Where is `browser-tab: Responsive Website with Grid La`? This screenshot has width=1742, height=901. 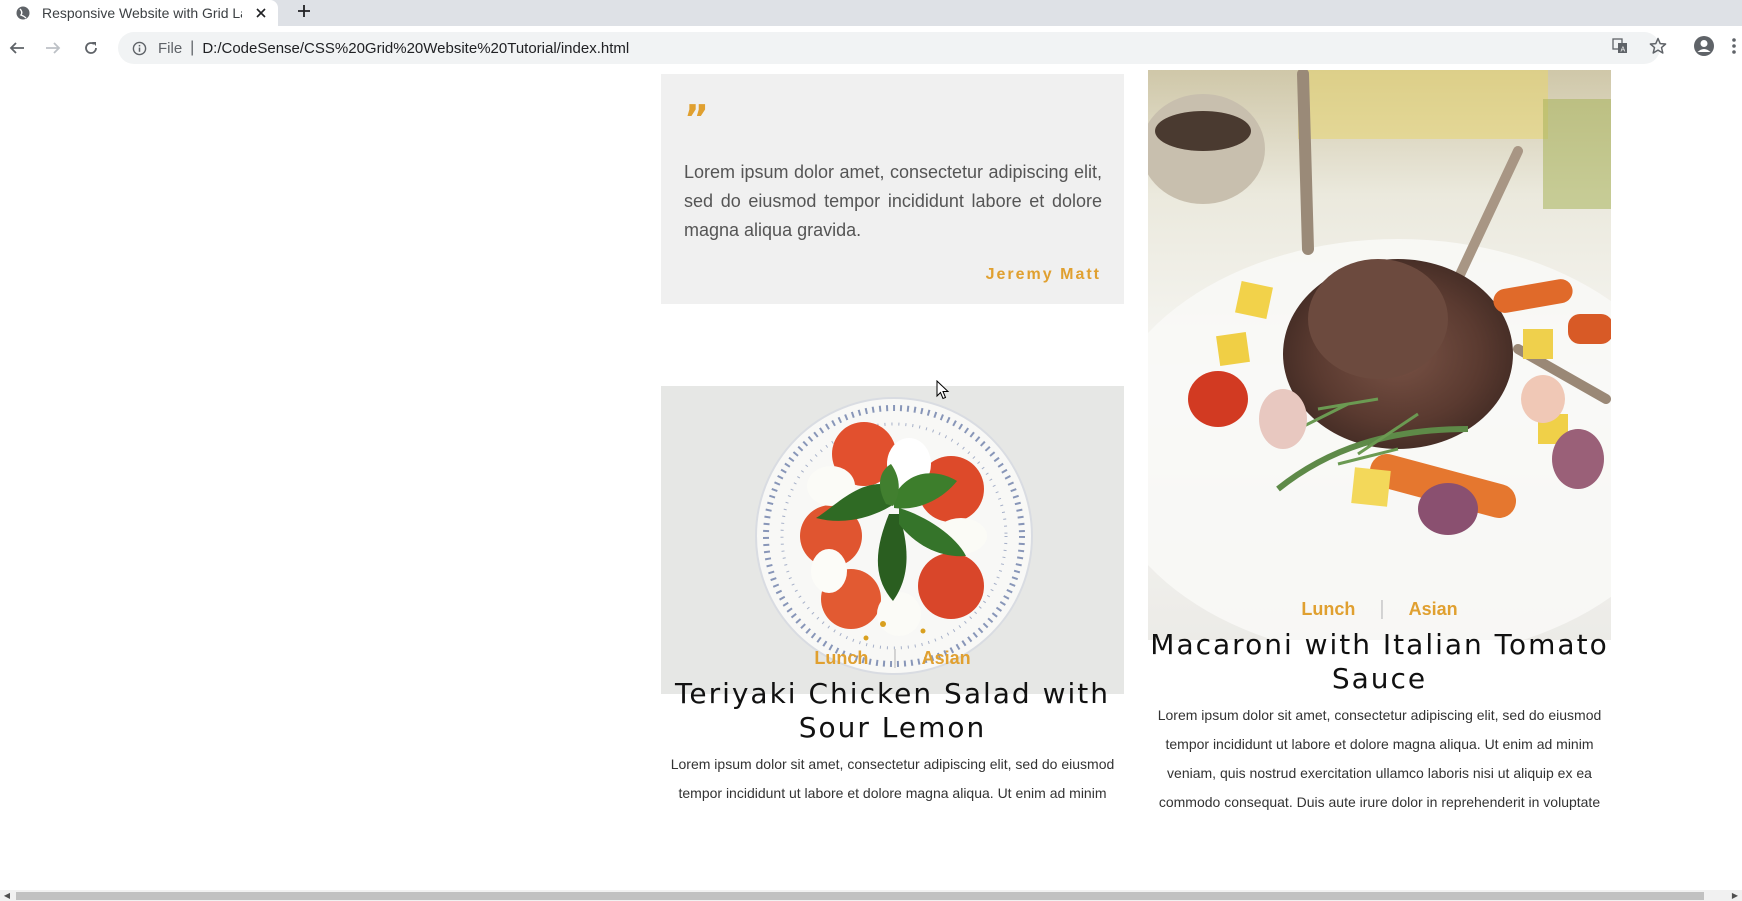
browser-tab: Responsive Website with Grid La is located at coordinates (139, 13).